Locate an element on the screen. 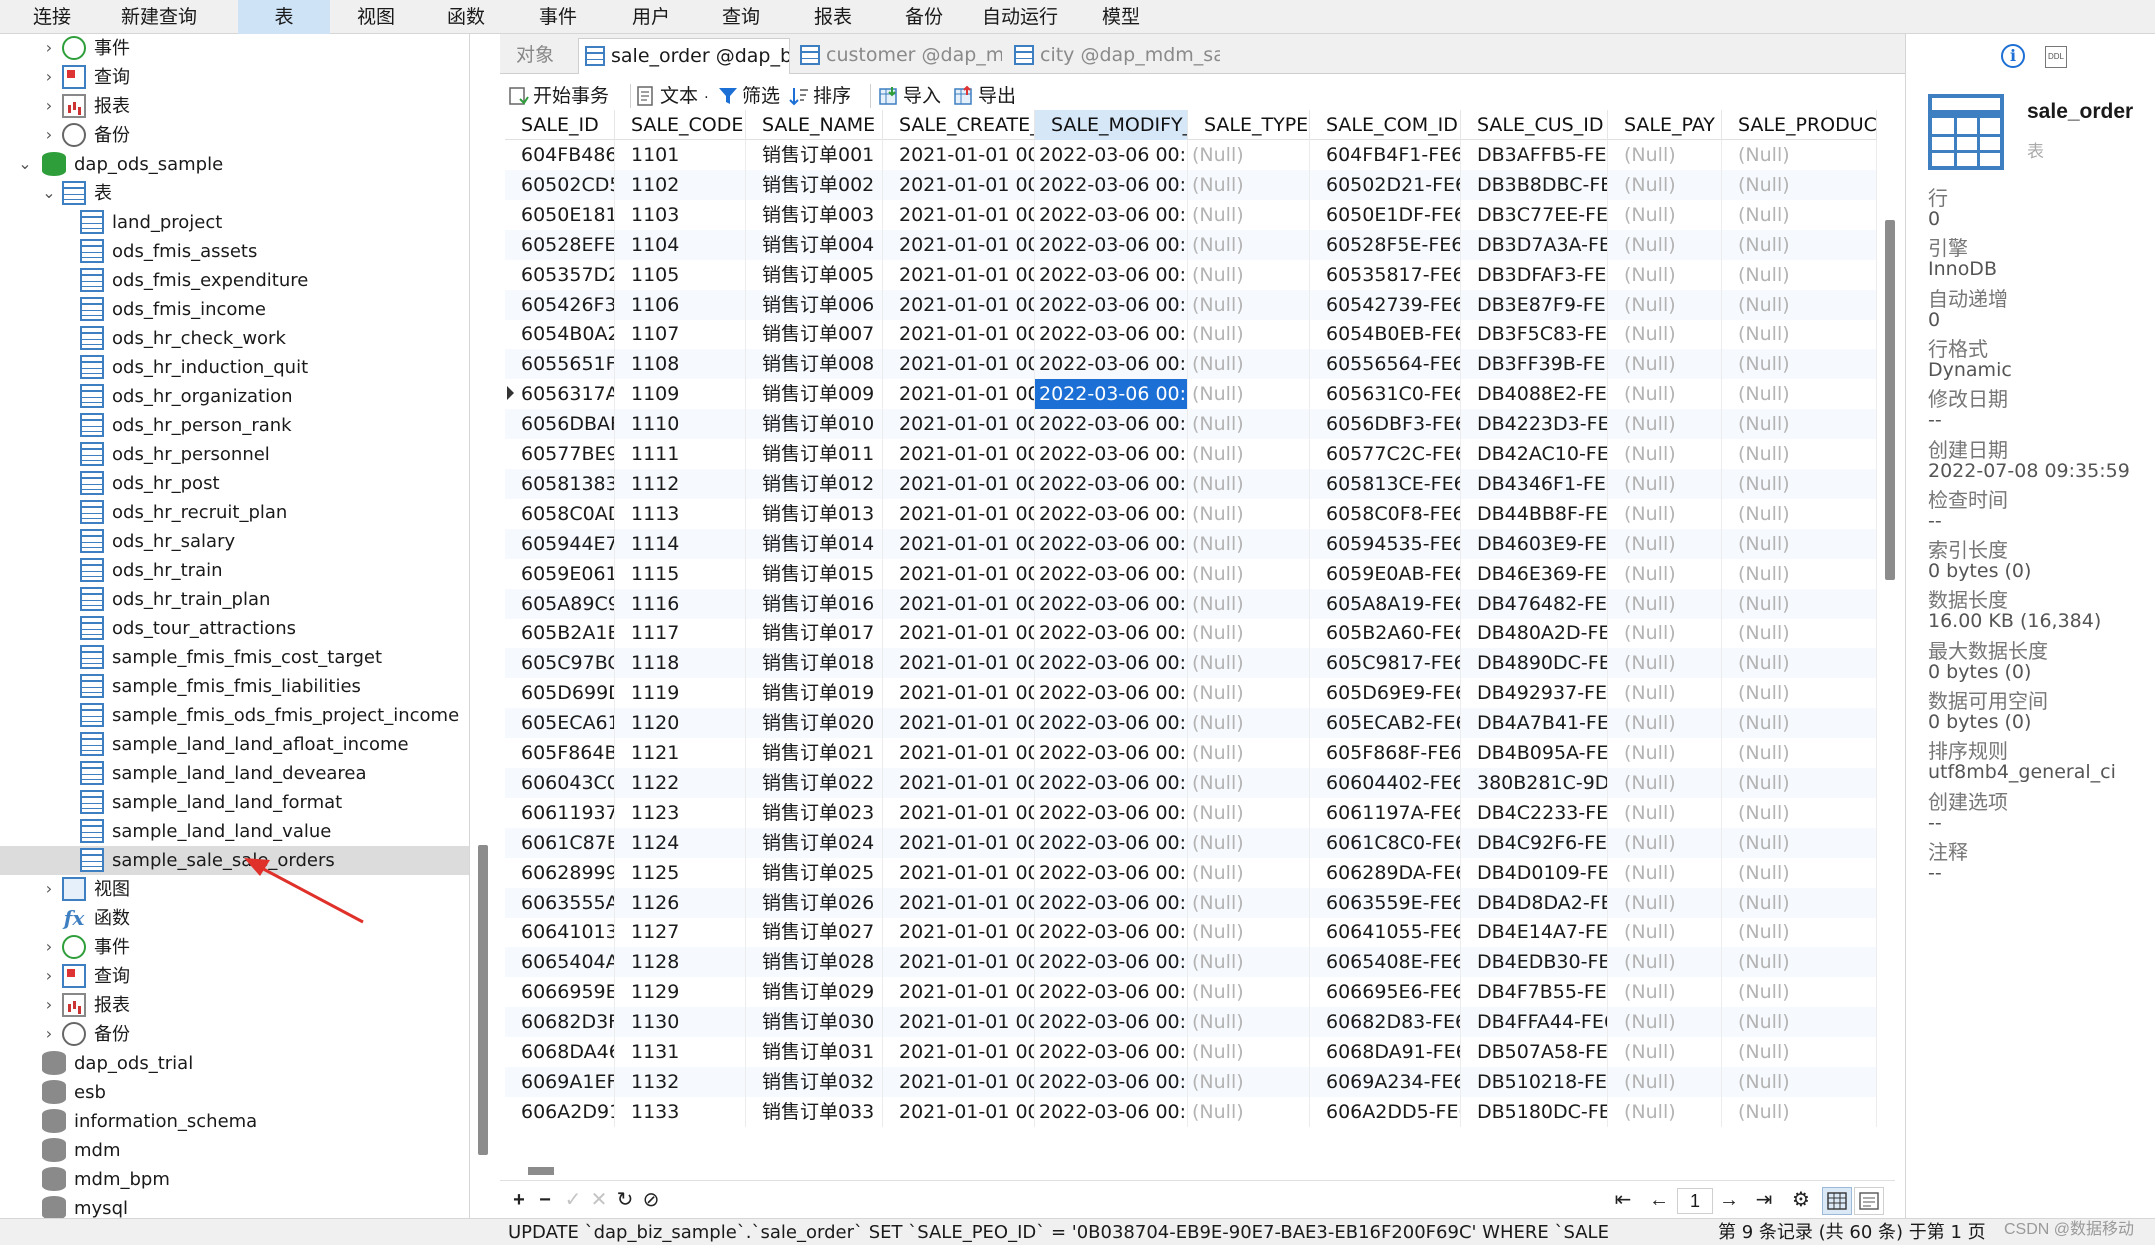  cell-sale-name: 销售订单001 is located at coordinates (814, 155).